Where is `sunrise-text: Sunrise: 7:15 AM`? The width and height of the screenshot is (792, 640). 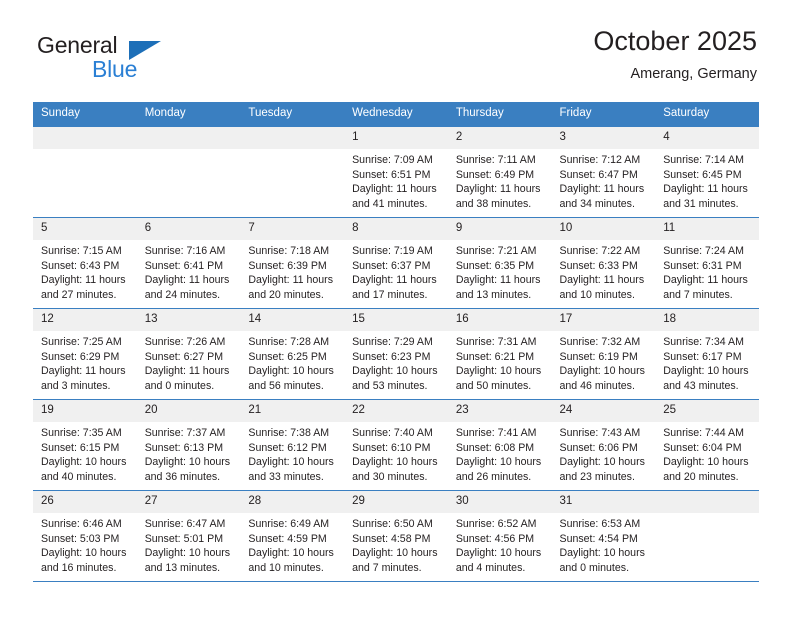 sunrise-text: Sunrise: 7:15 AM is located at coordinates (81, 251).